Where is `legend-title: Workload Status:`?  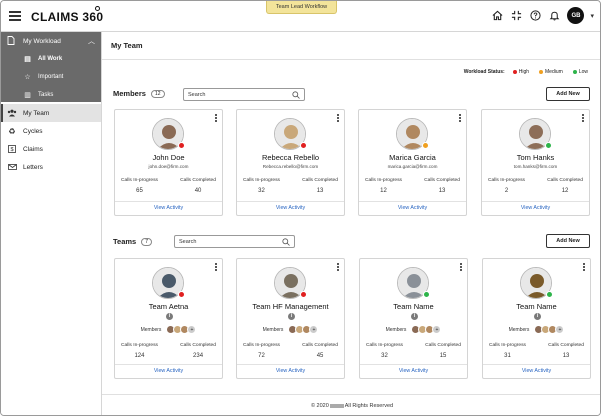 legend-title: Workload Status: is located at coordinates (484, 72).